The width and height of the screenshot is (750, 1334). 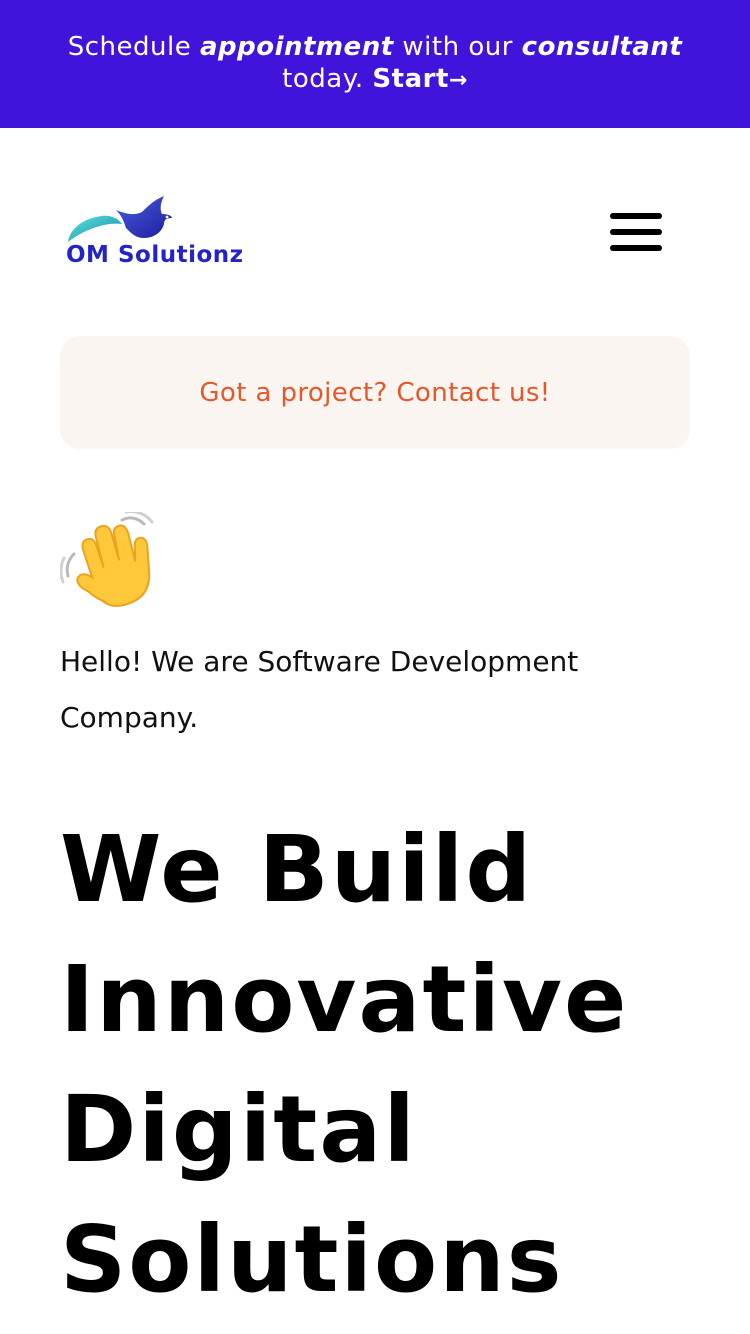 I want to click on menu-button, so click(x=636, y=233).